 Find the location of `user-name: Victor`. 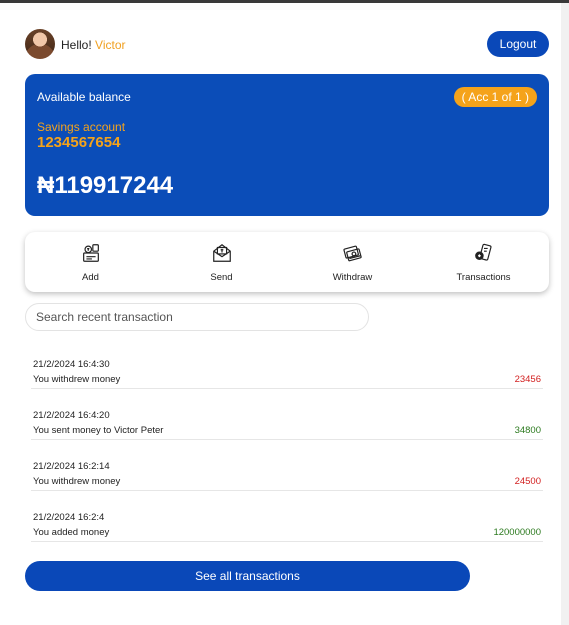

user-name: Victor is located at coordinates (110, 45).